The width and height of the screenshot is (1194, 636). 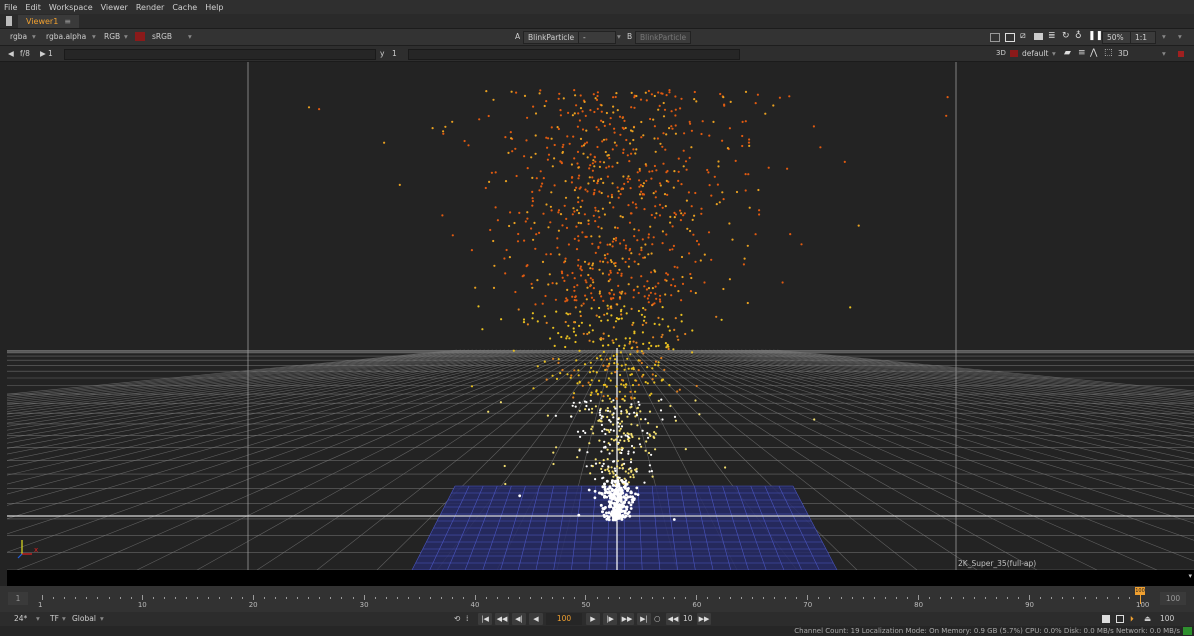 What do you see at coordinates (704, 619) in the screenshot?
I see `skip-forward-icon: ▶▶` at bounding box center [704, 619].